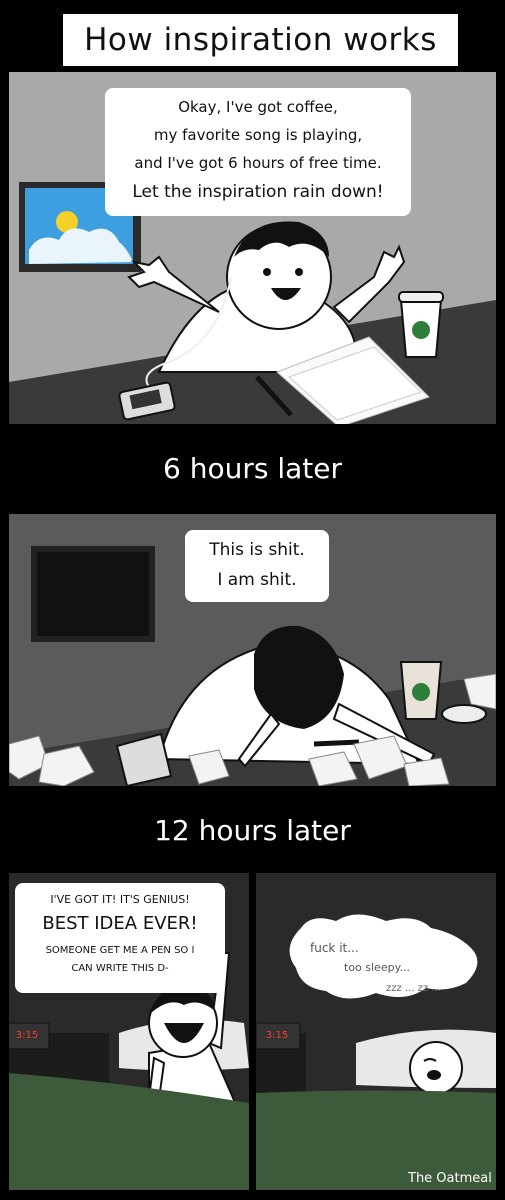 The height and width of the screenshot is (1200, 505). I want to click on speech-line: Okay, I've got coffee,, so click(258, 107).